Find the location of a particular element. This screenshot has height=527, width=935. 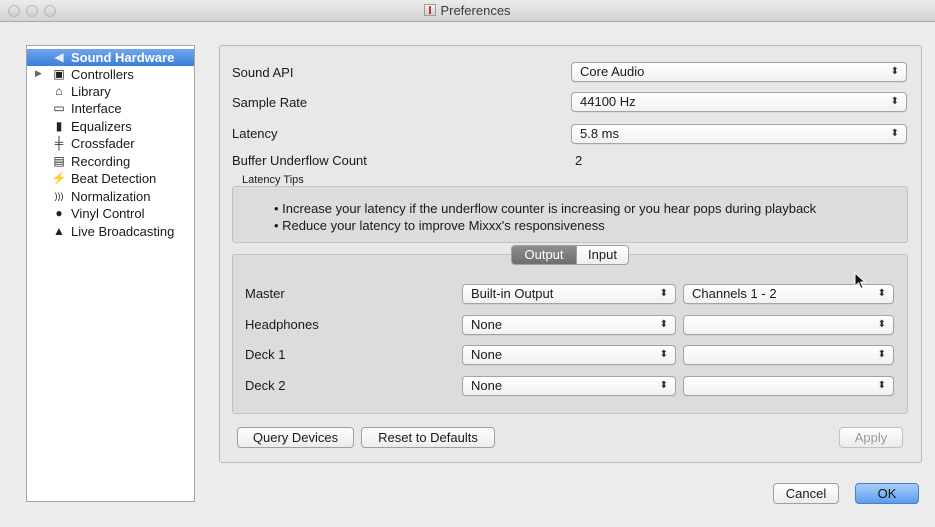

deck-2-device-select: None ⬍ is located at coordinates (569, 386).